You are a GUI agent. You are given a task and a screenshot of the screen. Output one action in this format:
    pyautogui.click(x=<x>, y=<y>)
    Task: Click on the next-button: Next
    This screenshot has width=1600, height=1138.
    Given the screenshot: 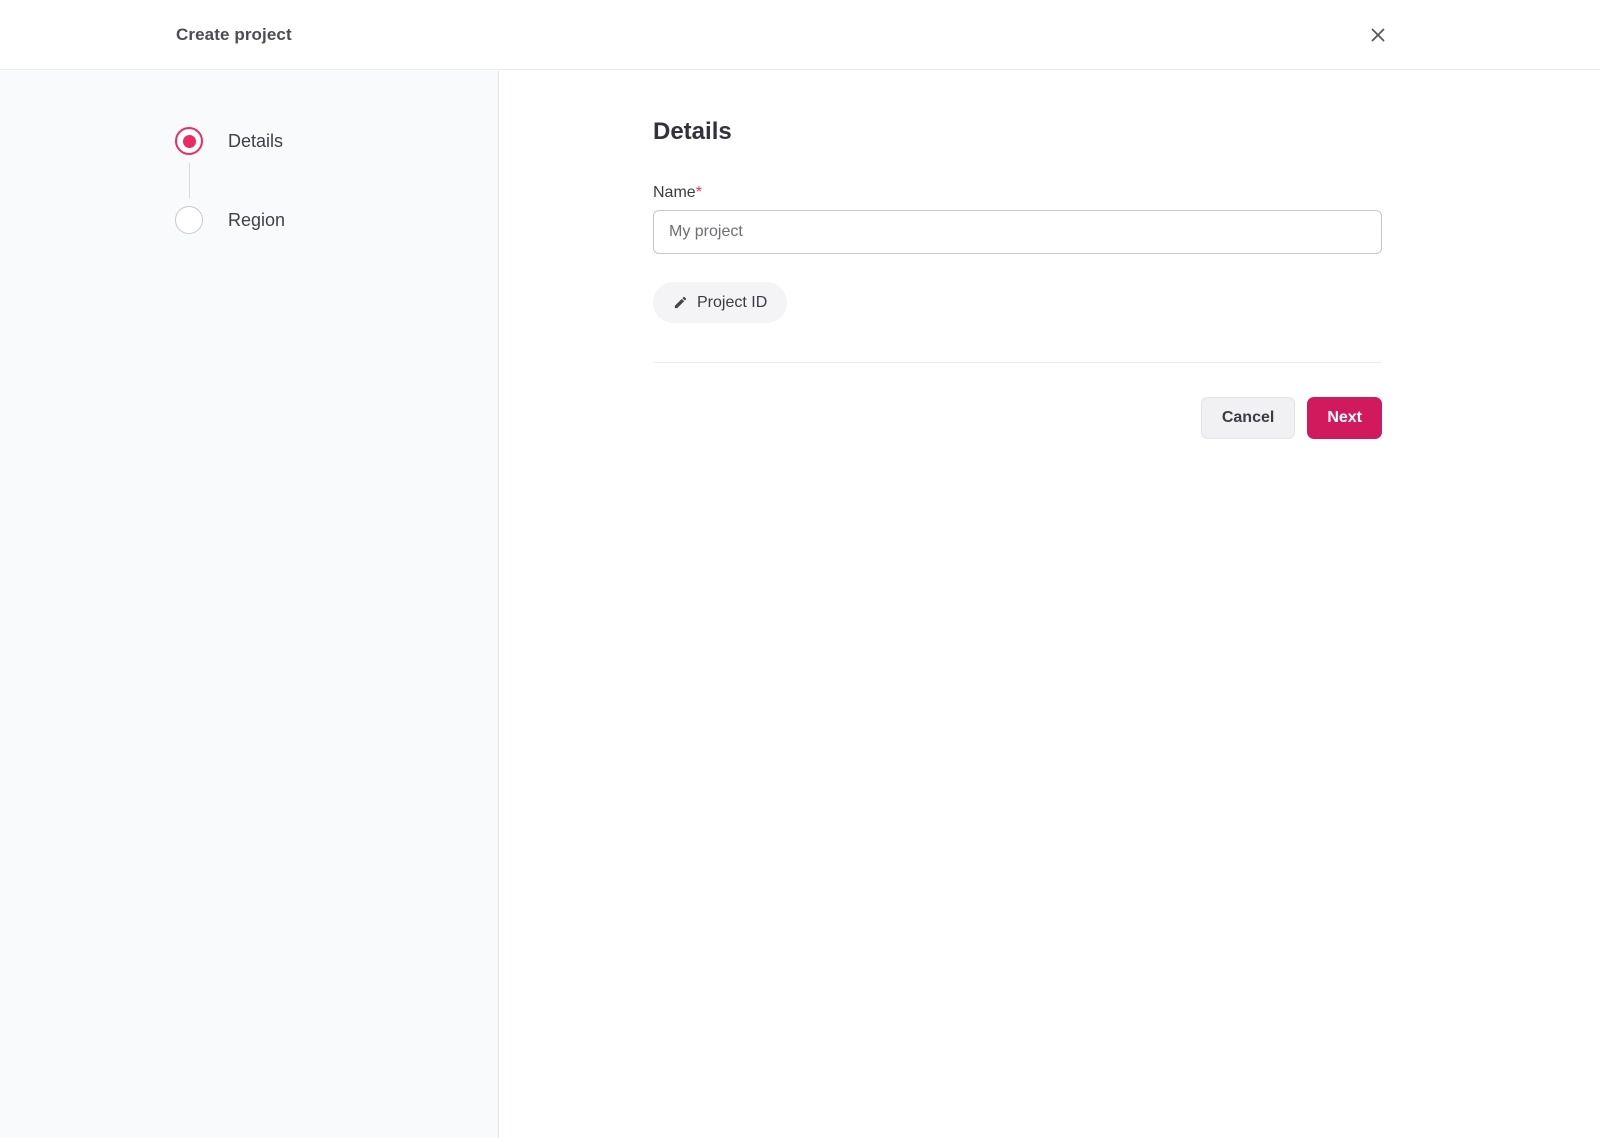 What is the action you would take?
    pyautogui.click(x=1344, y=418)
    